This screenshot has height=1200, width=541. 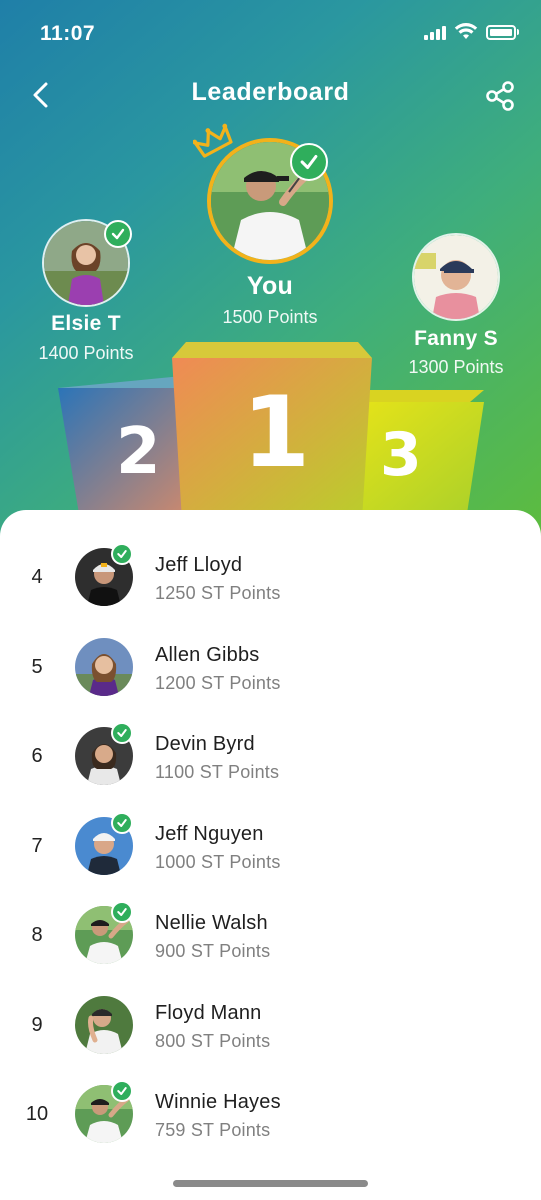 What do you see at coordinates (456, 277) in the screenshot?
I see `avatar-third-place` at bounding box center [456, 277].